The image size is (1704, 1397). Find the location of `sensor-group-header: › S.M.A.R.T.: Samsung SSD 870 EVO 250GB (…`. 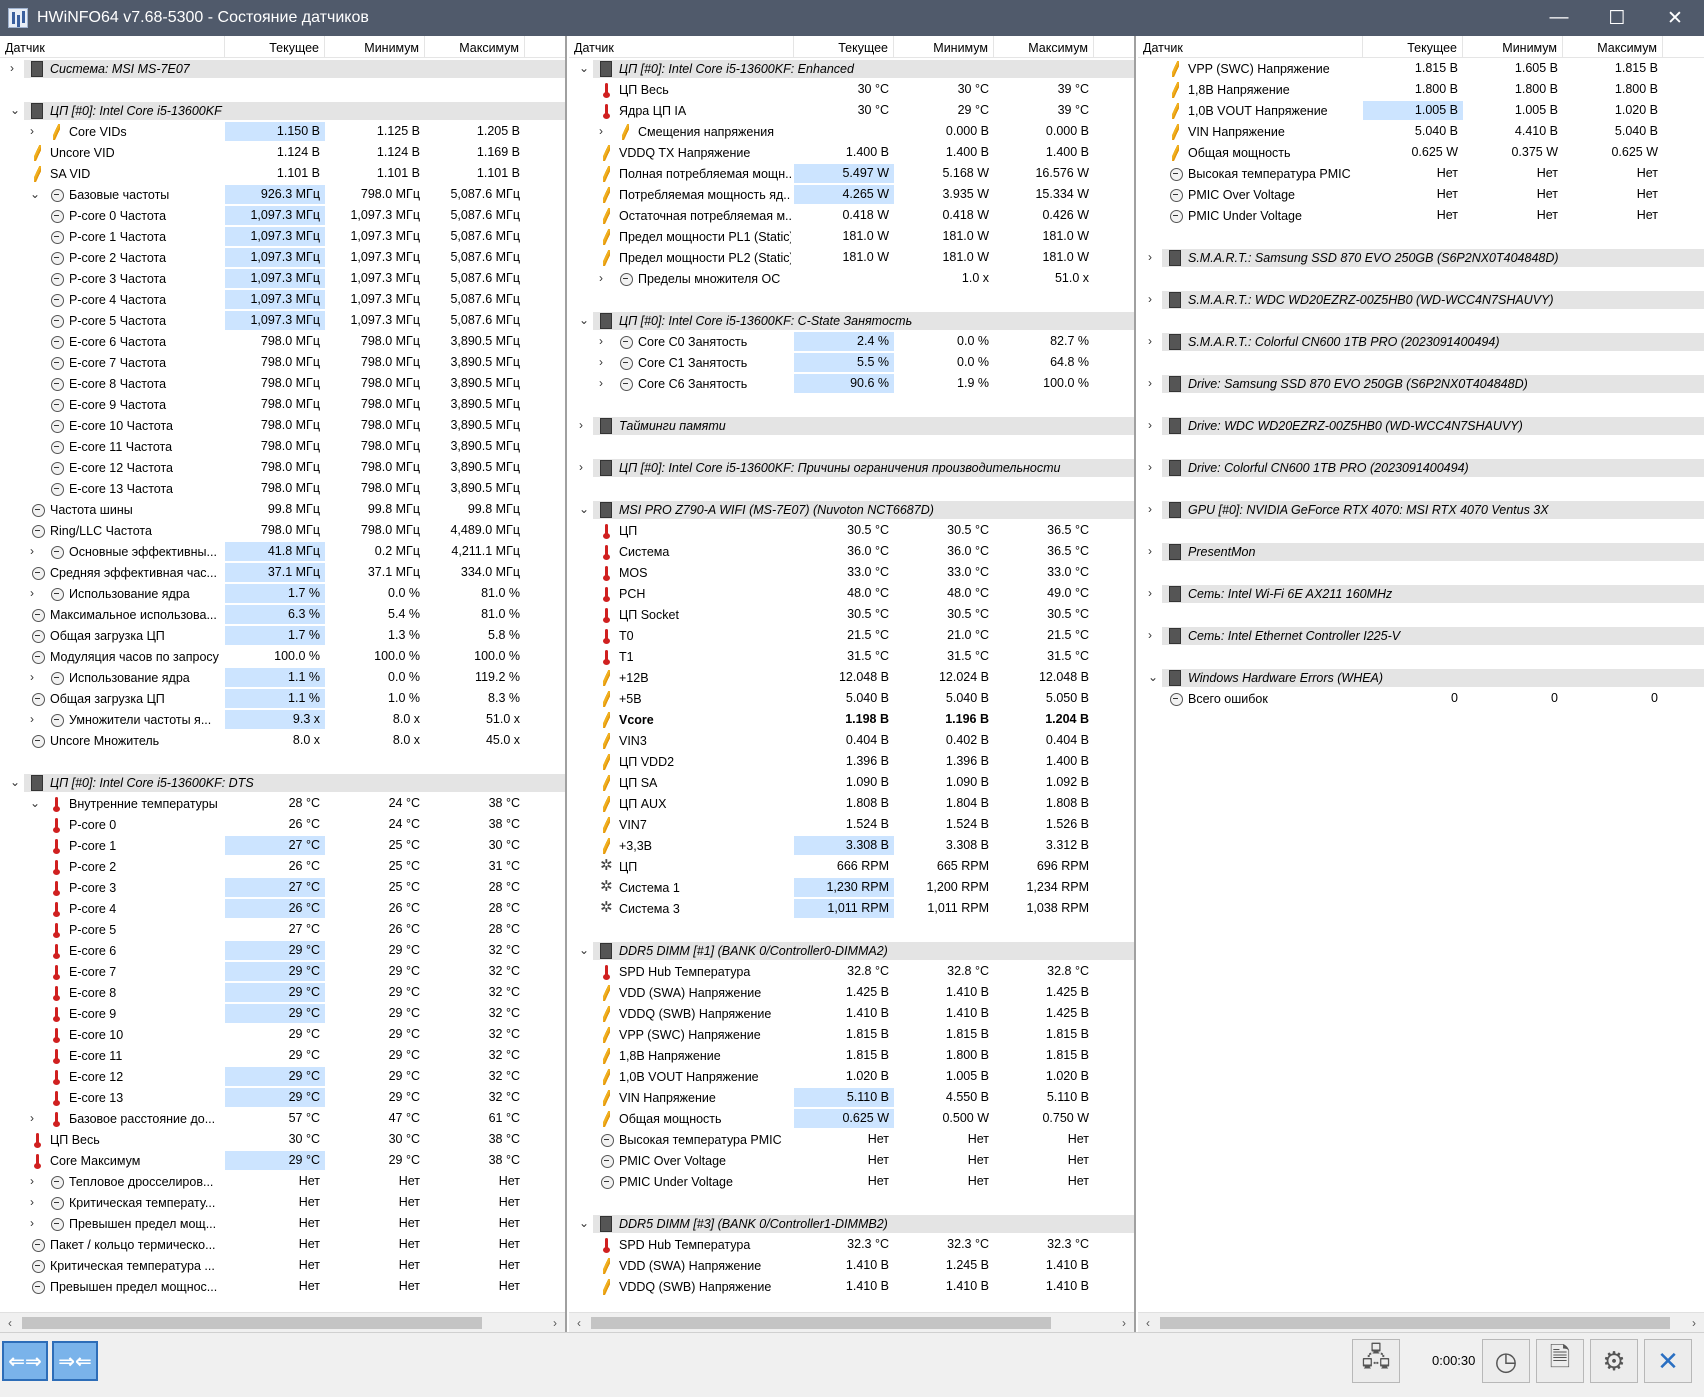

sensor-group-header: › S.M.A.R.T.: Samsung SSD 870 EVO 250GB (… is located at coordinates (1421, 257).